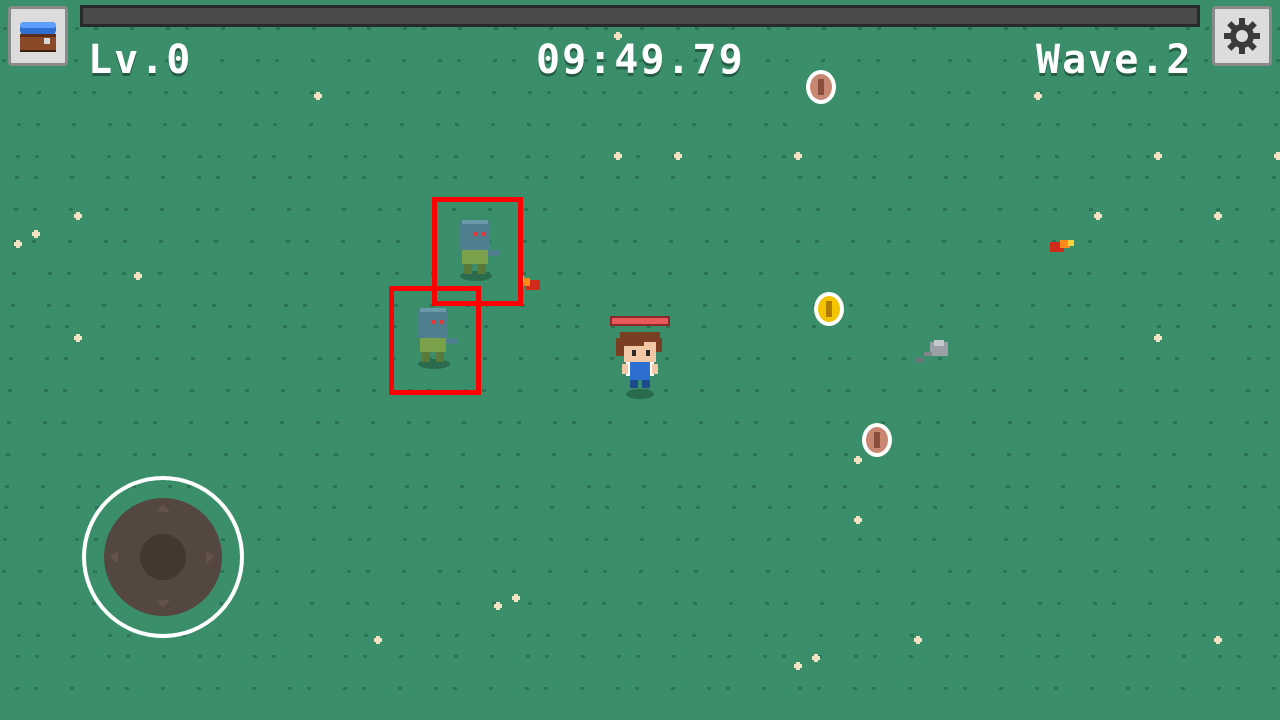  What do you see at coordinates (1242, 36) in the screenshot?
I see `settings-button` at bounding box center [1242, 36].